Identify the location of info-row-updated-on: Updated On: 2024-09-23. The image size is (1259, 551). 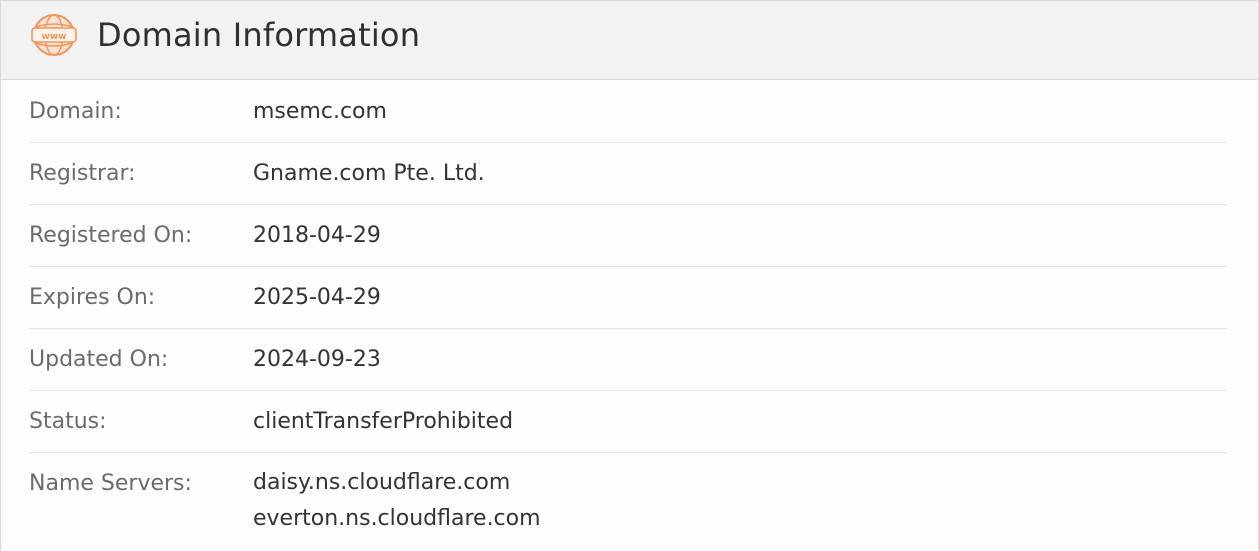
(628, 360).